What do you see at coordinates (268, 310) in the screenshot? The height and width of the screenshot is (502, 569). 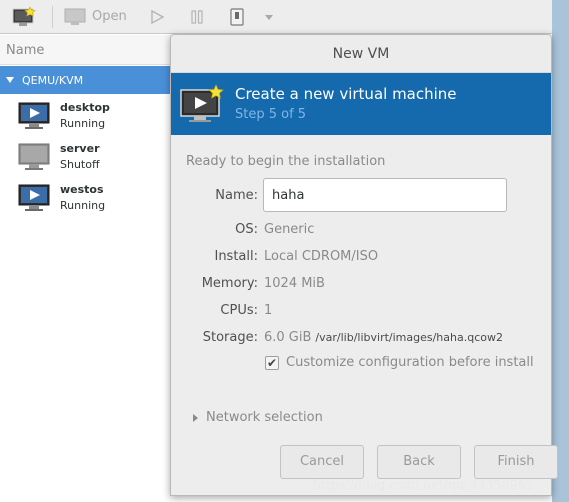 I see `cpus-value: 1` at bounding box center [268, 310].